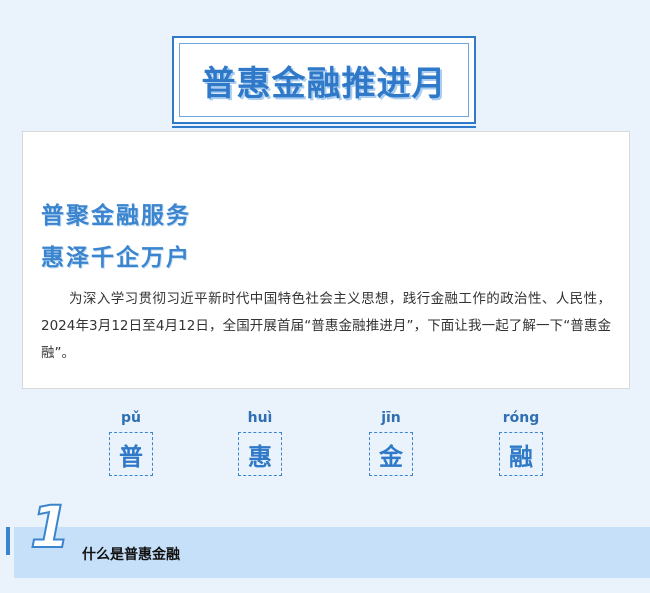 This screenshot has width=650, height=593. I want to click on pinyin-char: 惠, so click(260, 454).